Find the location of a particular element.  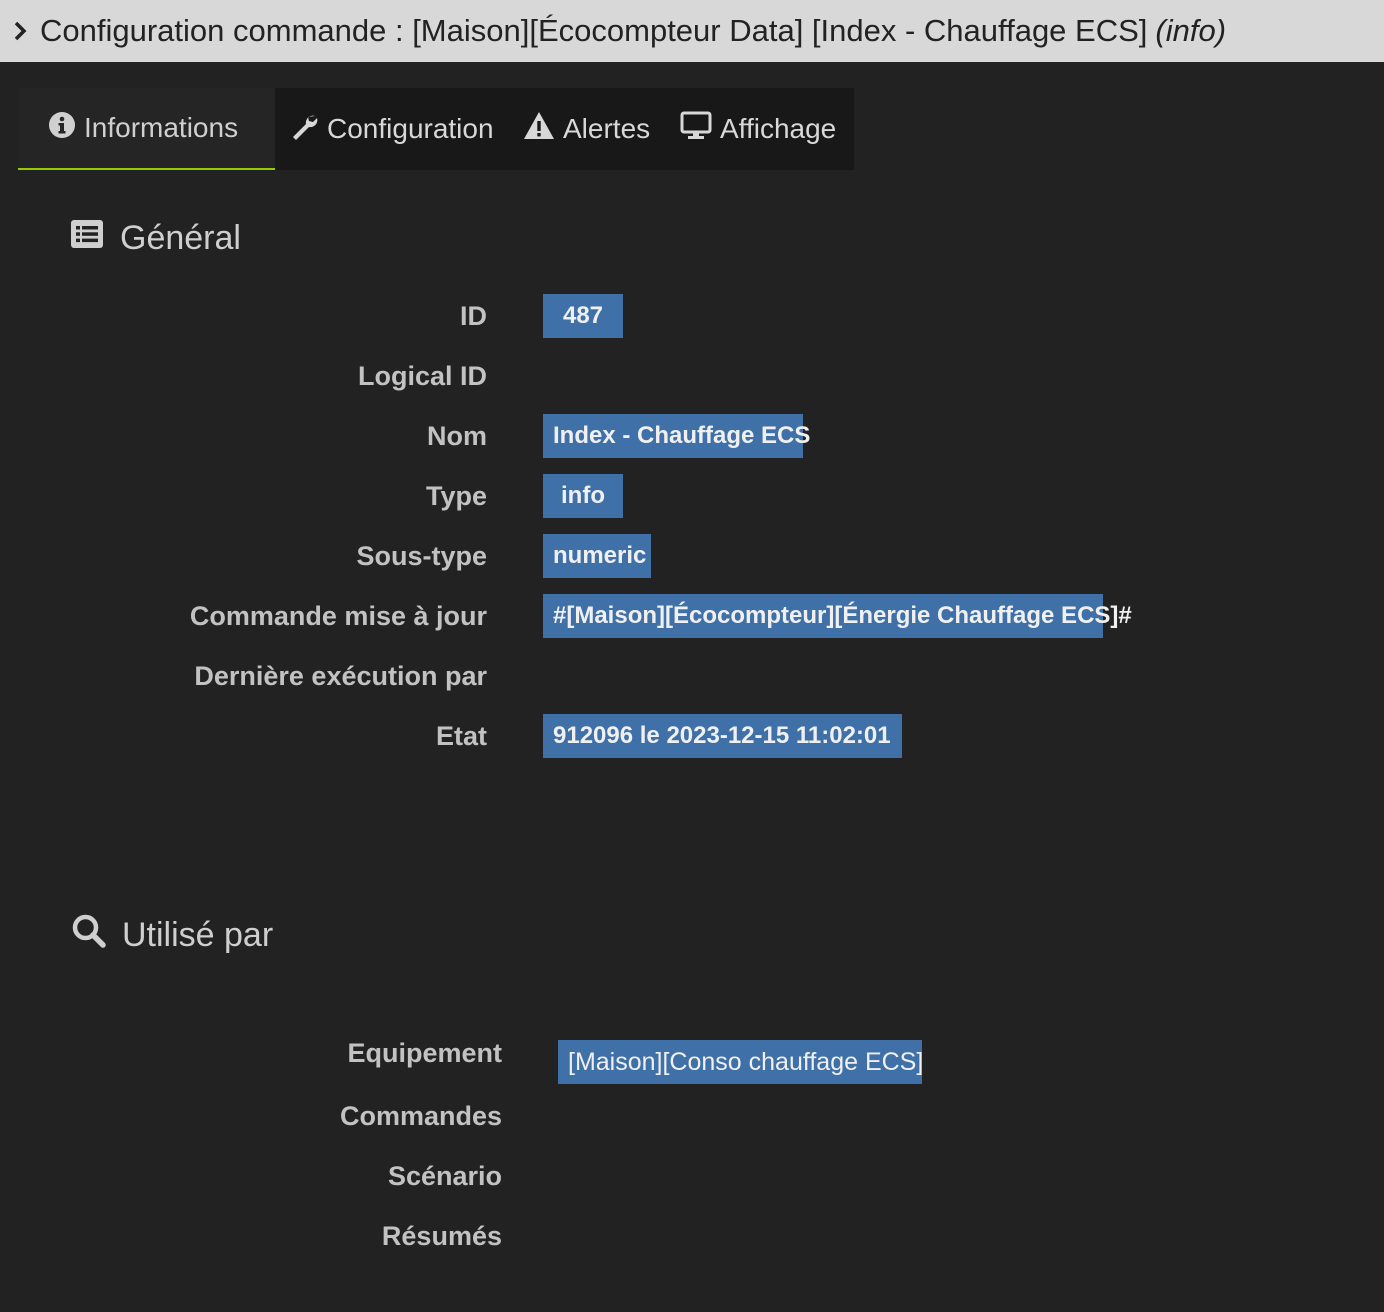

nom-value: Index - Chauffage ECS is located at coordinates (676, 436).